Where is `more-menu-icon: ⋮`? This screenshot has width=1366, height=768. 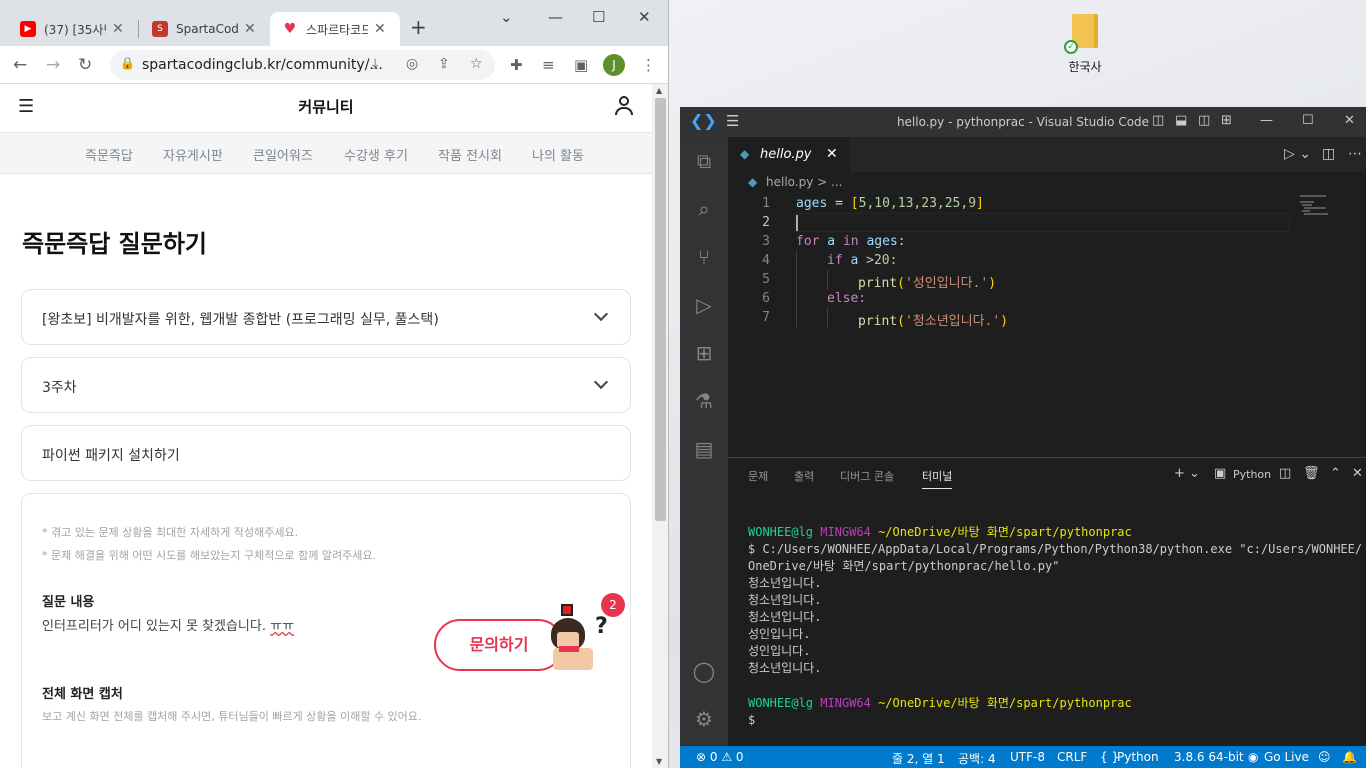 more-menu-icon: ⋮ is located at coordinates (648, 65).